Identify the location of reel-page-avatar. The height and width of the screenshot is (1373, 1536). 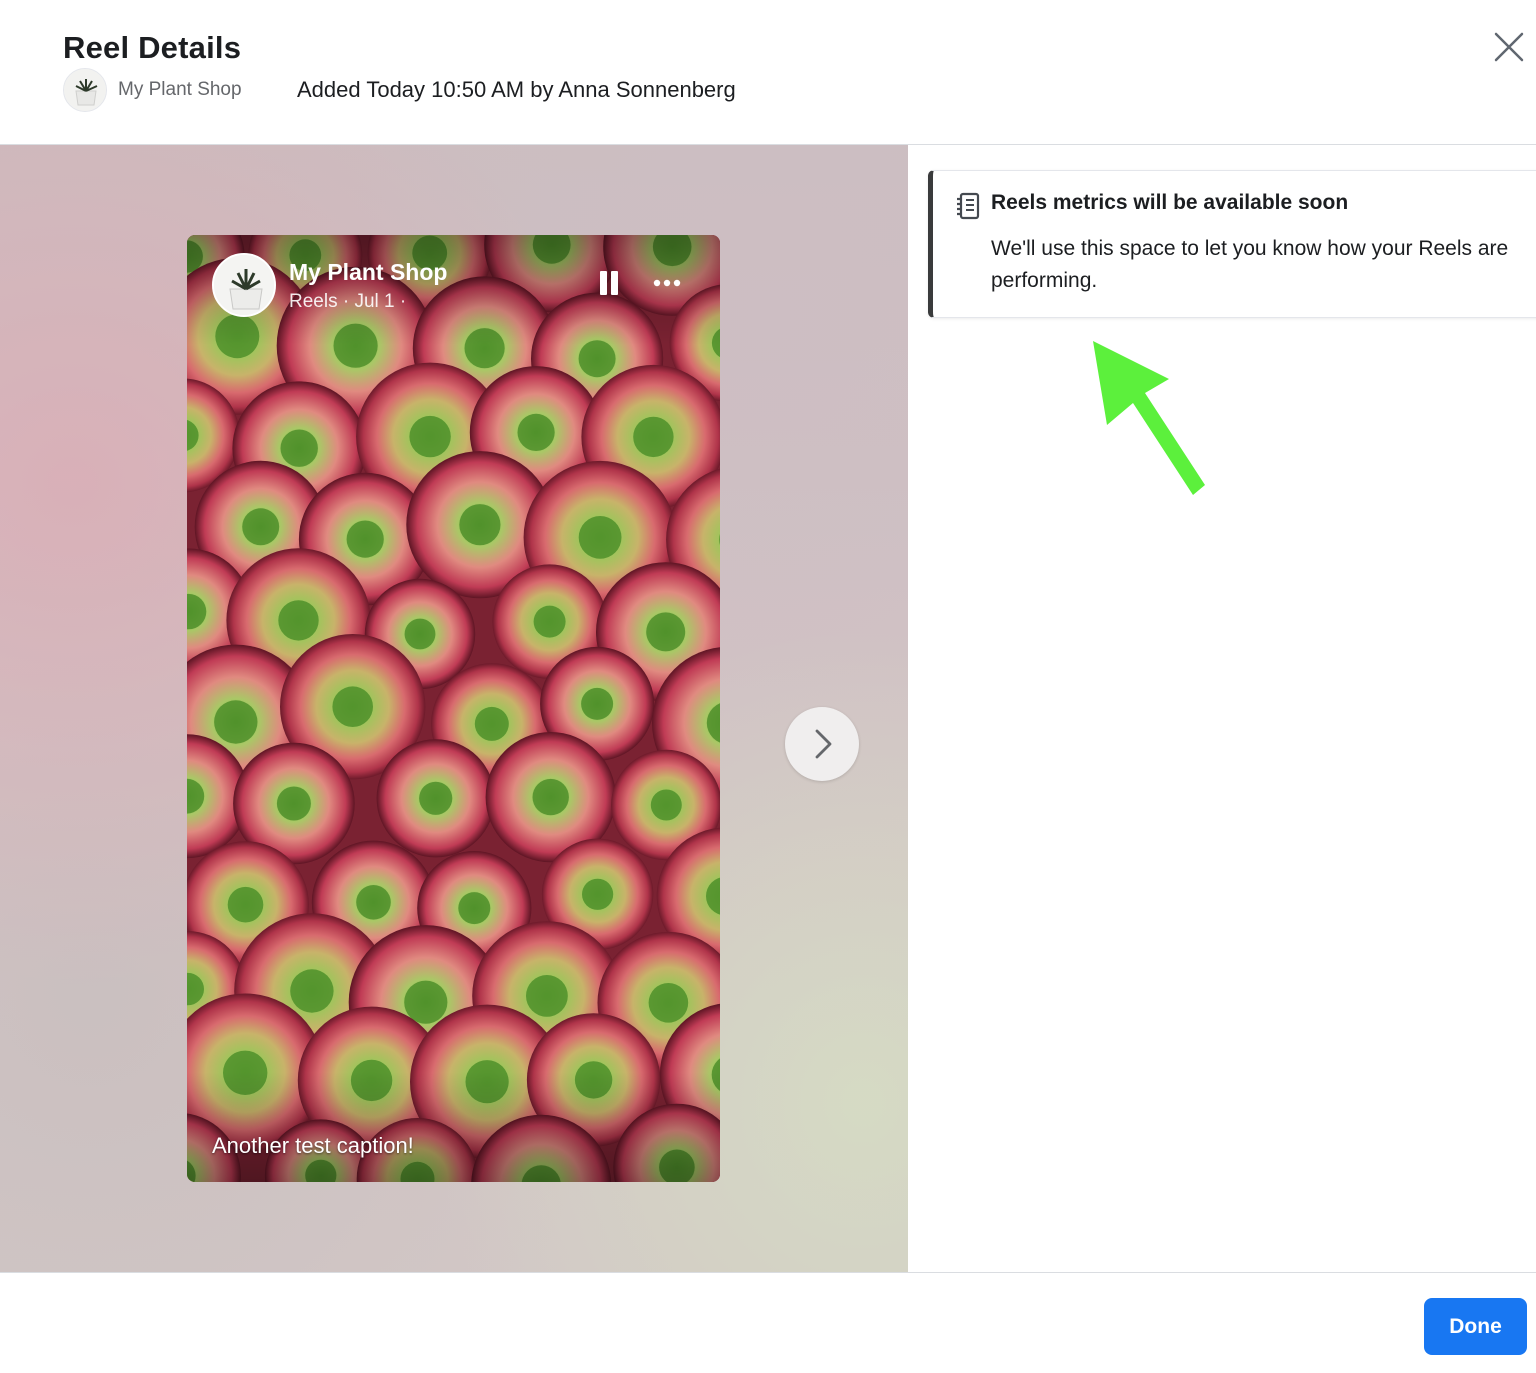
(244, 285).